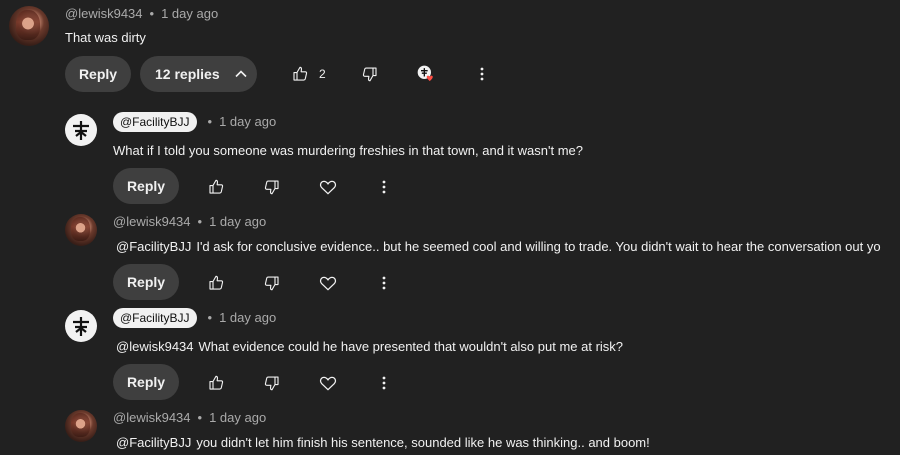  Describe the element at coordinates (105, 37) in the screenshot. I see `comment-text: That was dirty` at that location.